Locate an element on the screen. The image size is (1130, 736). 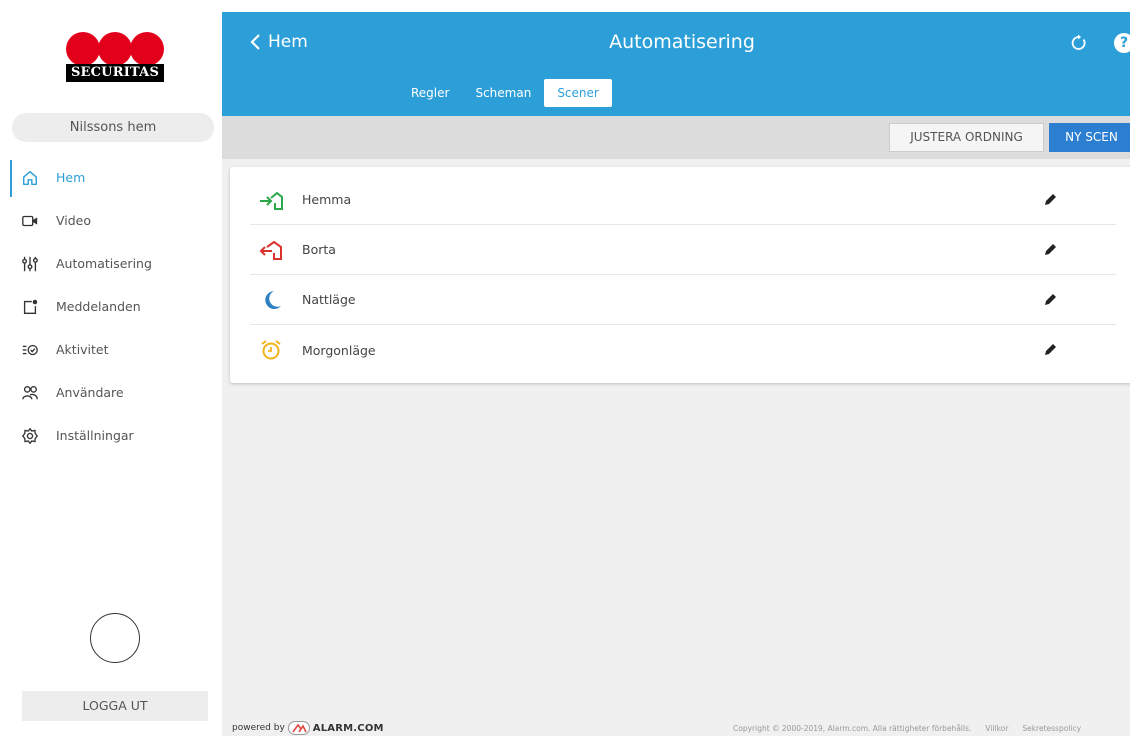
video-icon is located at coordinates (30, 221).